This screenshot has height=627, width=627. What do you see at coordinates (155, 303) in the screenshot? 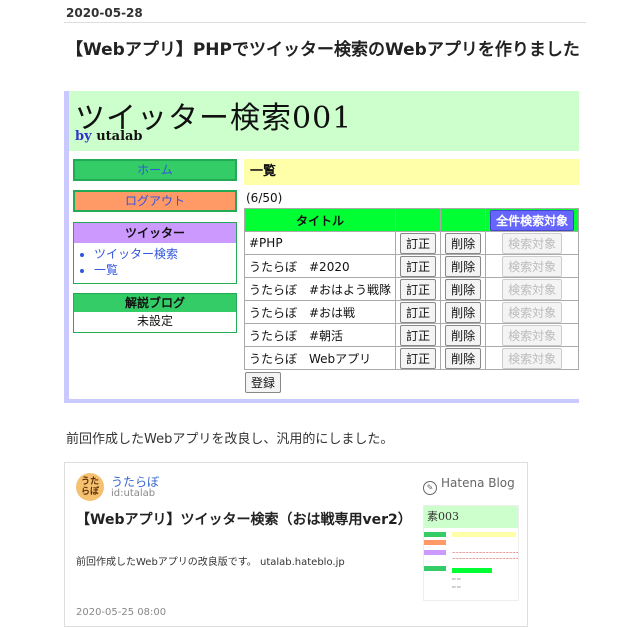
I see `blog-box-header: 解説ブログ` at bounding box center [155, 303].